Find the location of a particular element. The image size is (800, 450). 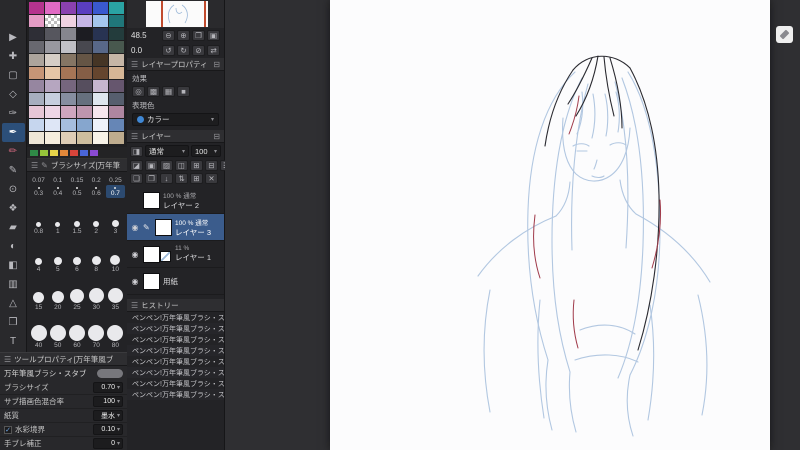

lock-layer-icon: ▣ is located at coordinates (151, 165).